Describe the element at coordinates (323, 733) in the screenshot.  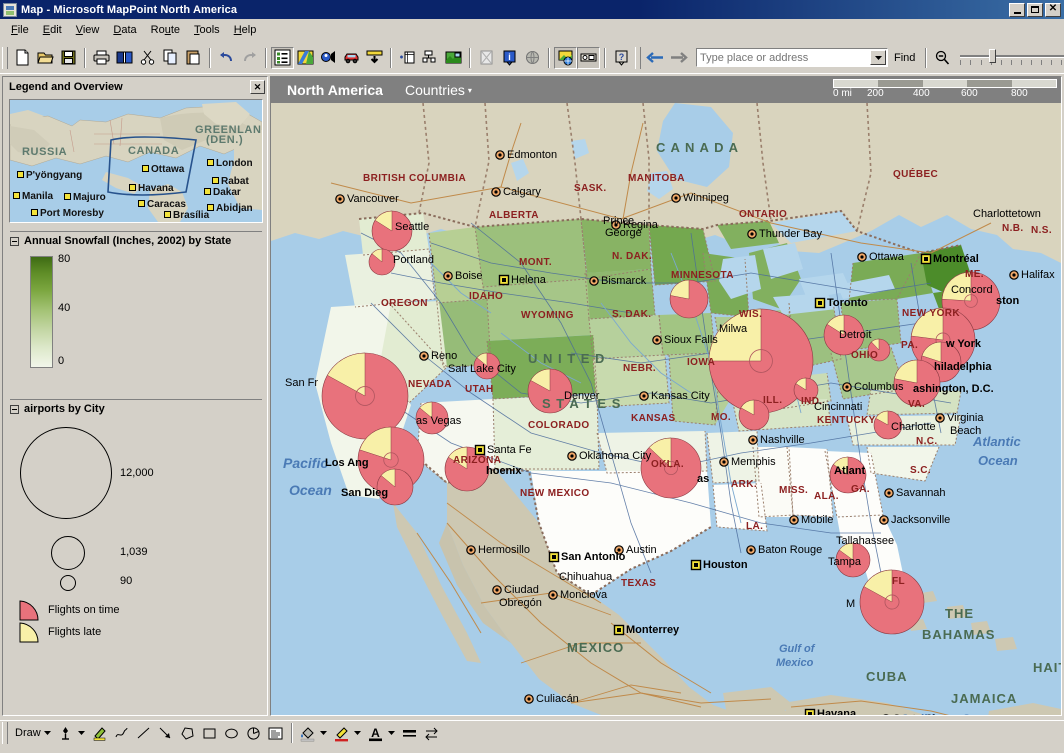
I see `fill-color-caret-icon` at that location.